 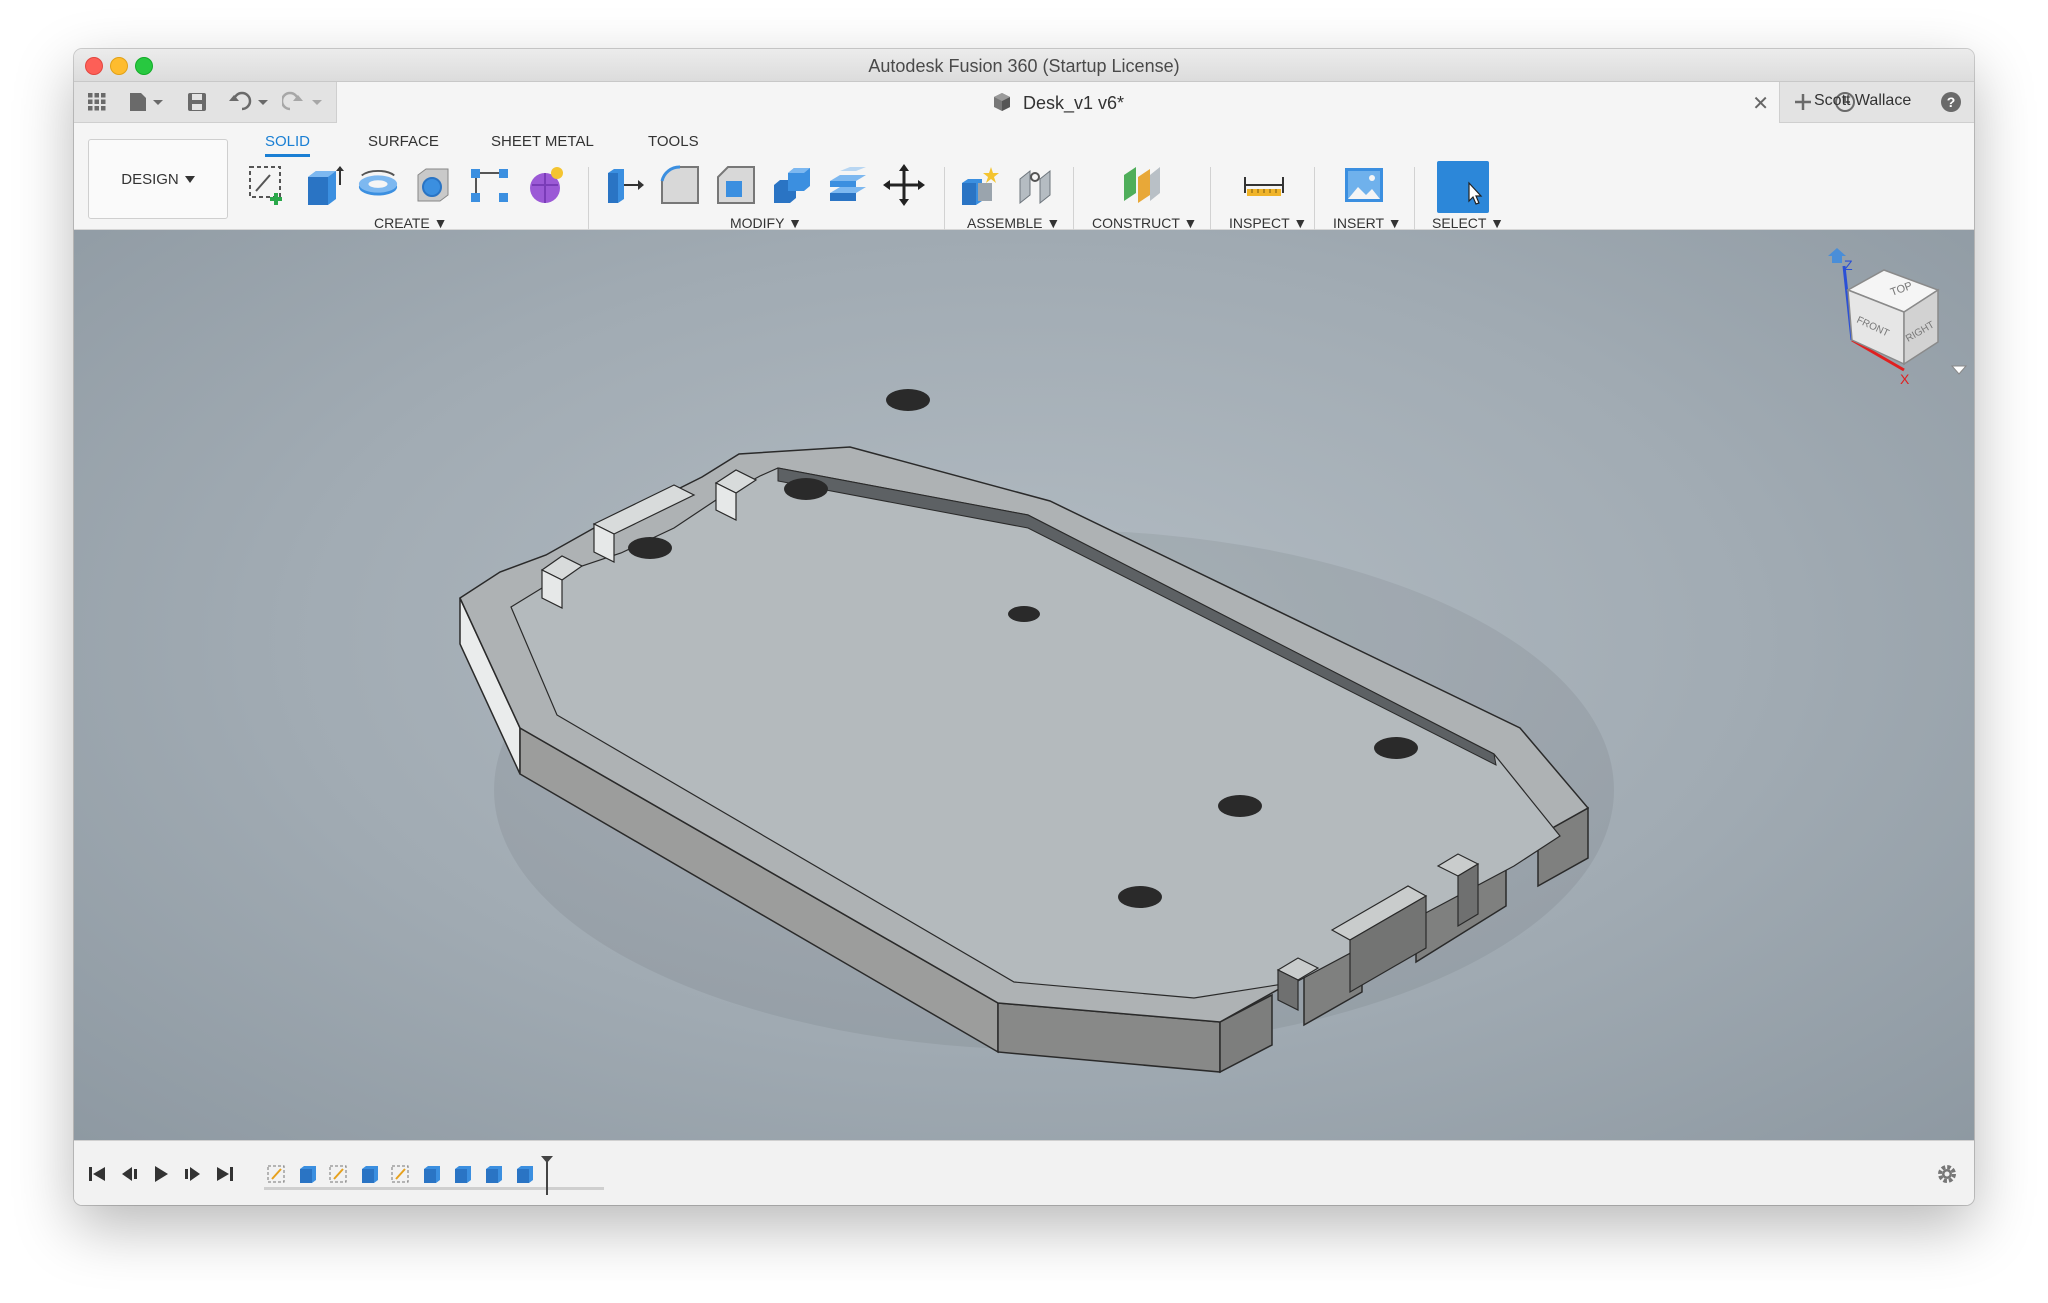 I want to click on create-sketch-icon, so click(x=268, y=185).